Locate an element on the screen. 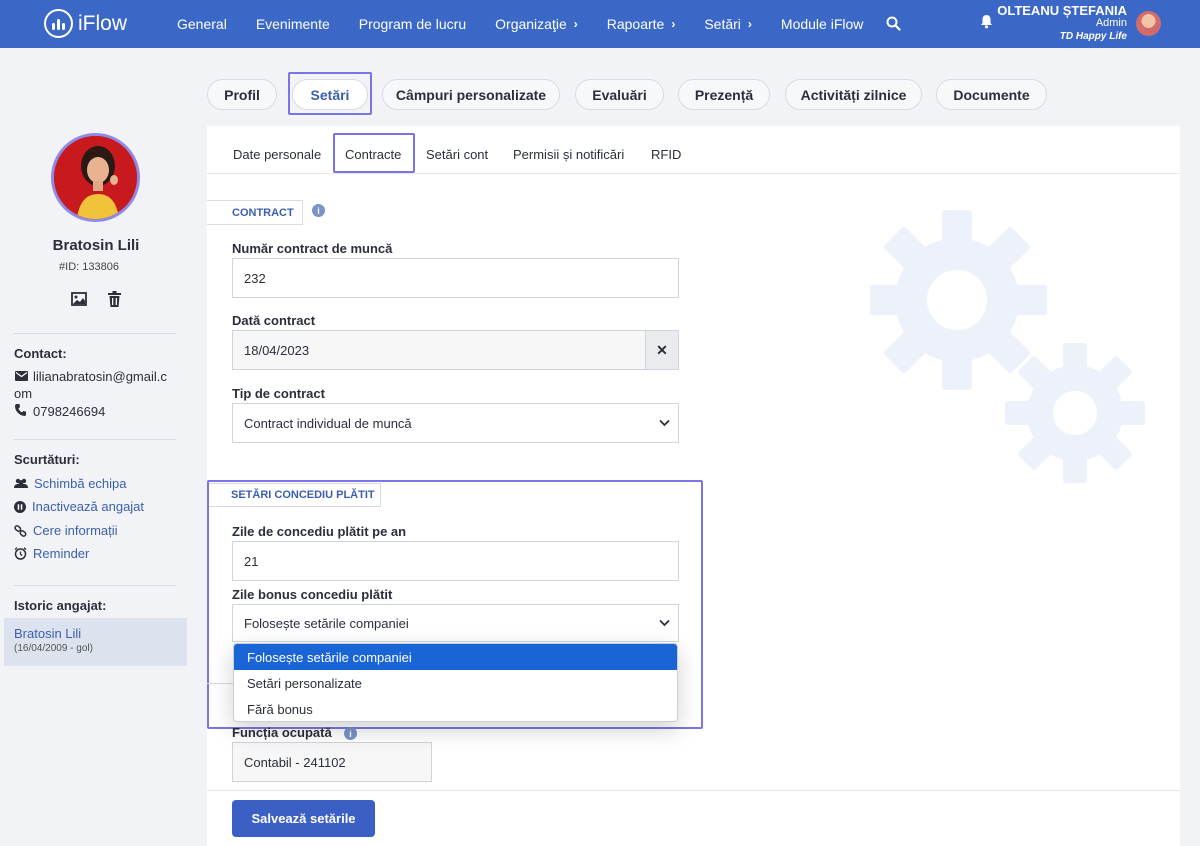  nav-item-organizatie: Organizaţie › is located at coordinates (536, 24).